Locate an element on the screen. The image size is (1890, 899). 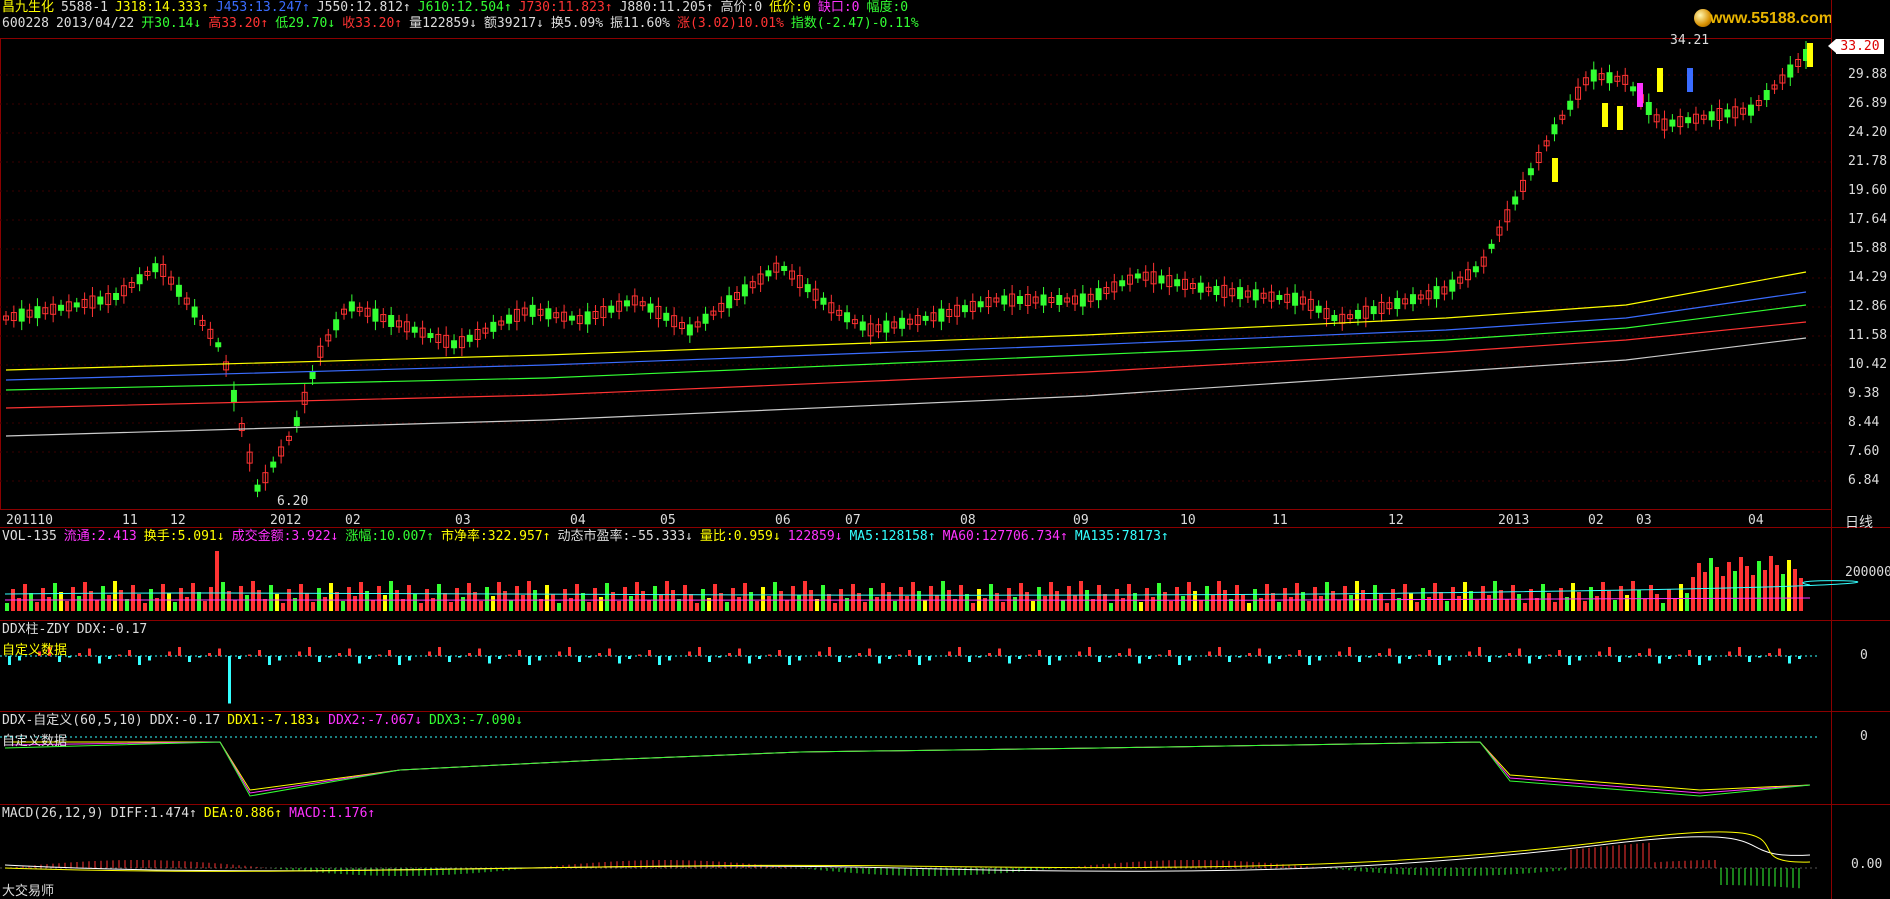
ddx-bar-custom-label: 自定义数据 is located at coordinates (35, 650).